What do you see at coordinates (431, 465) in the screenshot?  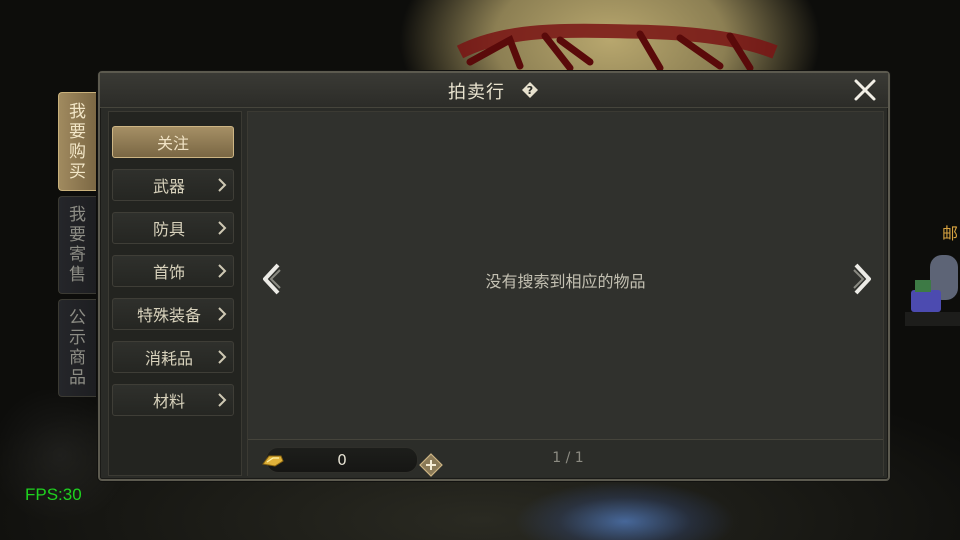 I see `add-plus-icon` at bounding box center [431, 465].